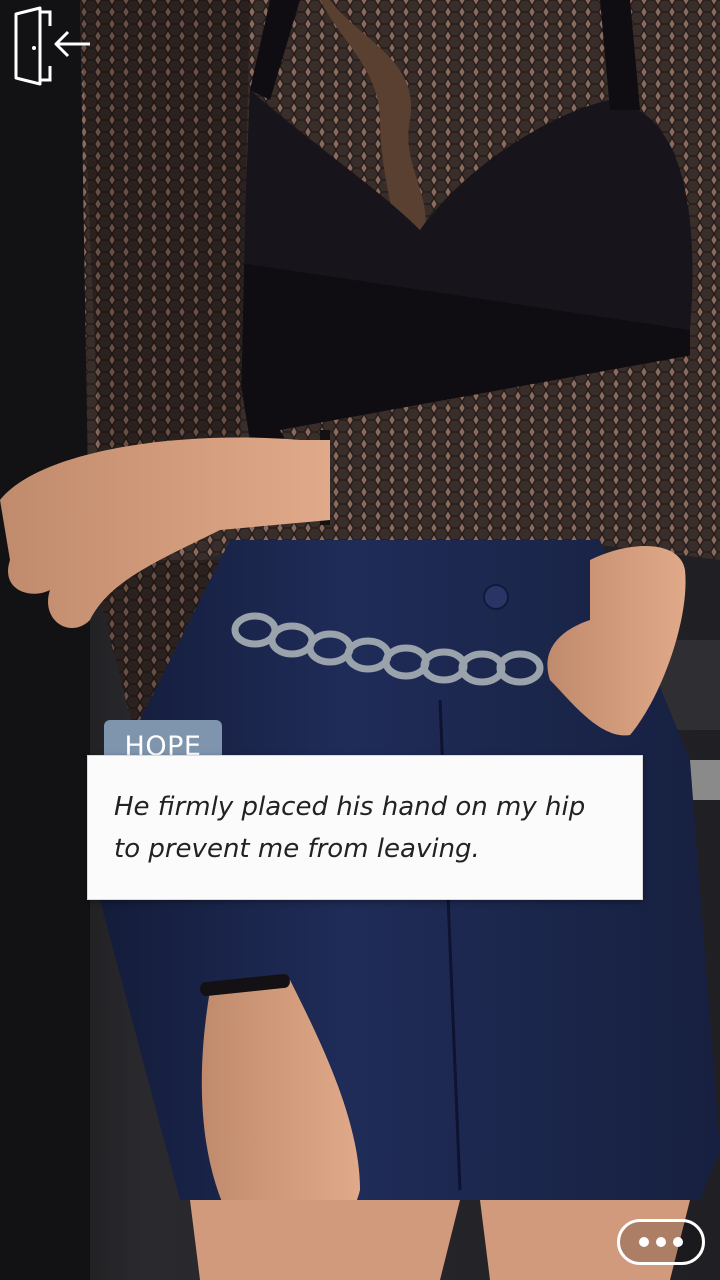 Image resolution: width=720 pixels, height=1280 pixels. I want to click on exit-story-button, so click(52, 46).